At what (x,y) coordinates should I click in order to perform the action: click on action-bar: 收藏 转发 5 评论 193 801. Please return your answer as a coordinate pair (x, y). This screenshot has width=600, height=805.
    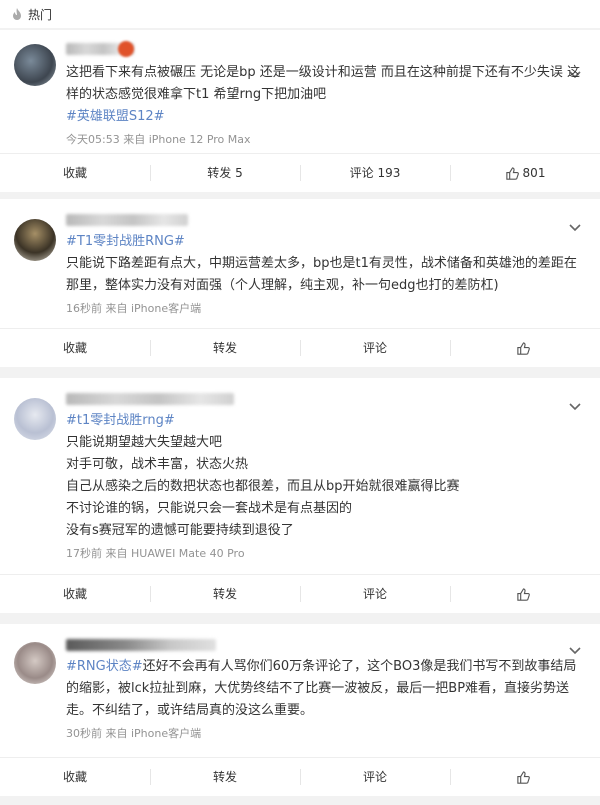
    Looking at the image, I should click on (300, 172).